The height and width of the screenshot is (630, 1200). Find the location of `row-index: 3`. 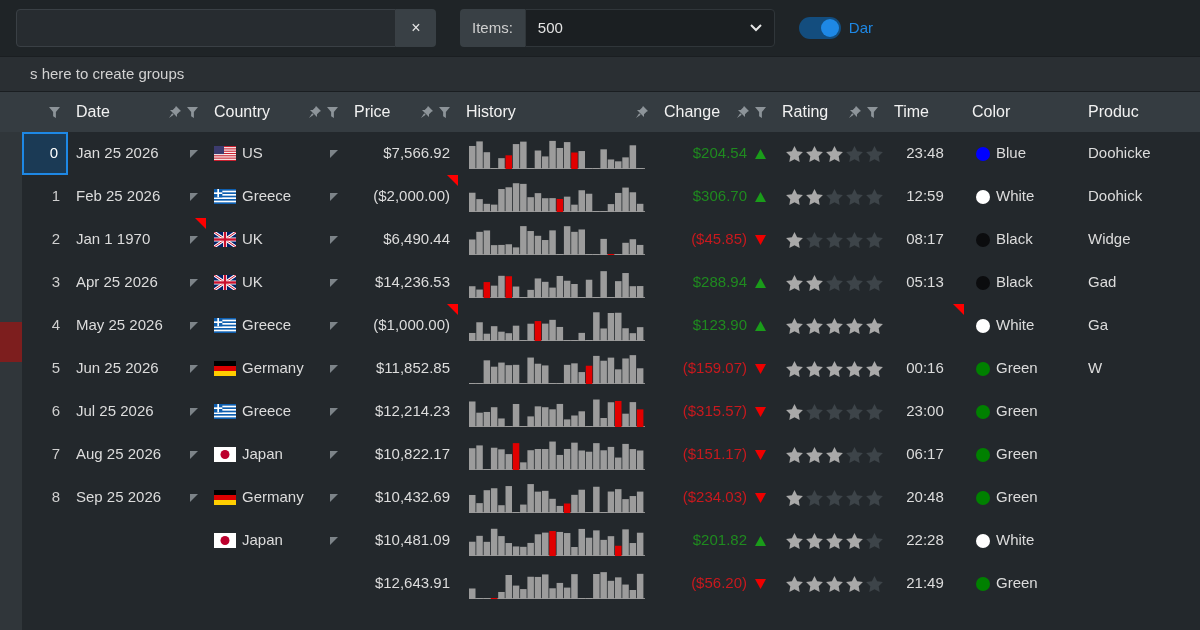

row-index: 3 is located at coordinates (45, 282).